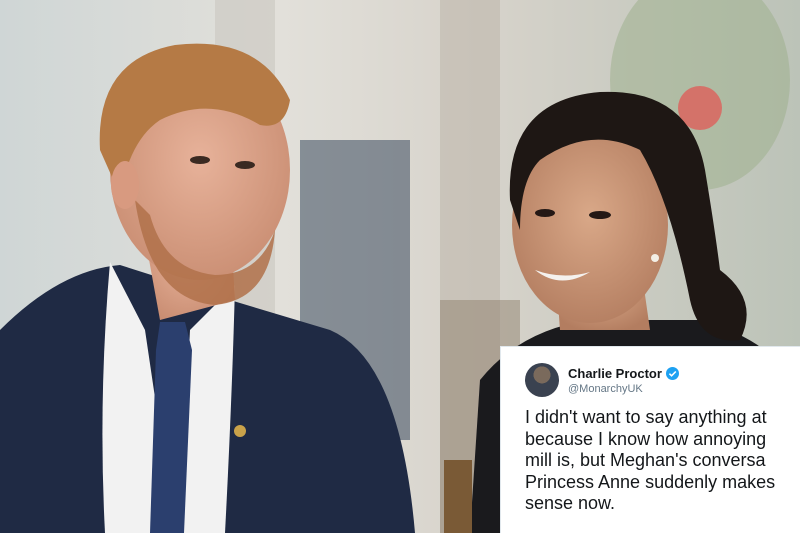  Describe the element at coordinates (672, 373) in the screenshot. I see `verified-badge-icon` at that location.